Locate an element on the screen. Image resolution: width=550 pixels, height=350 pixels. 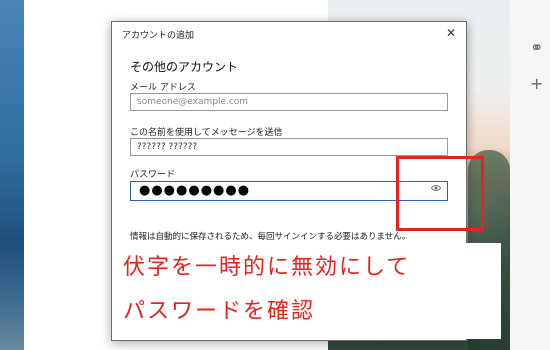
password-label: パスワード is located at coordinates (153, 175).